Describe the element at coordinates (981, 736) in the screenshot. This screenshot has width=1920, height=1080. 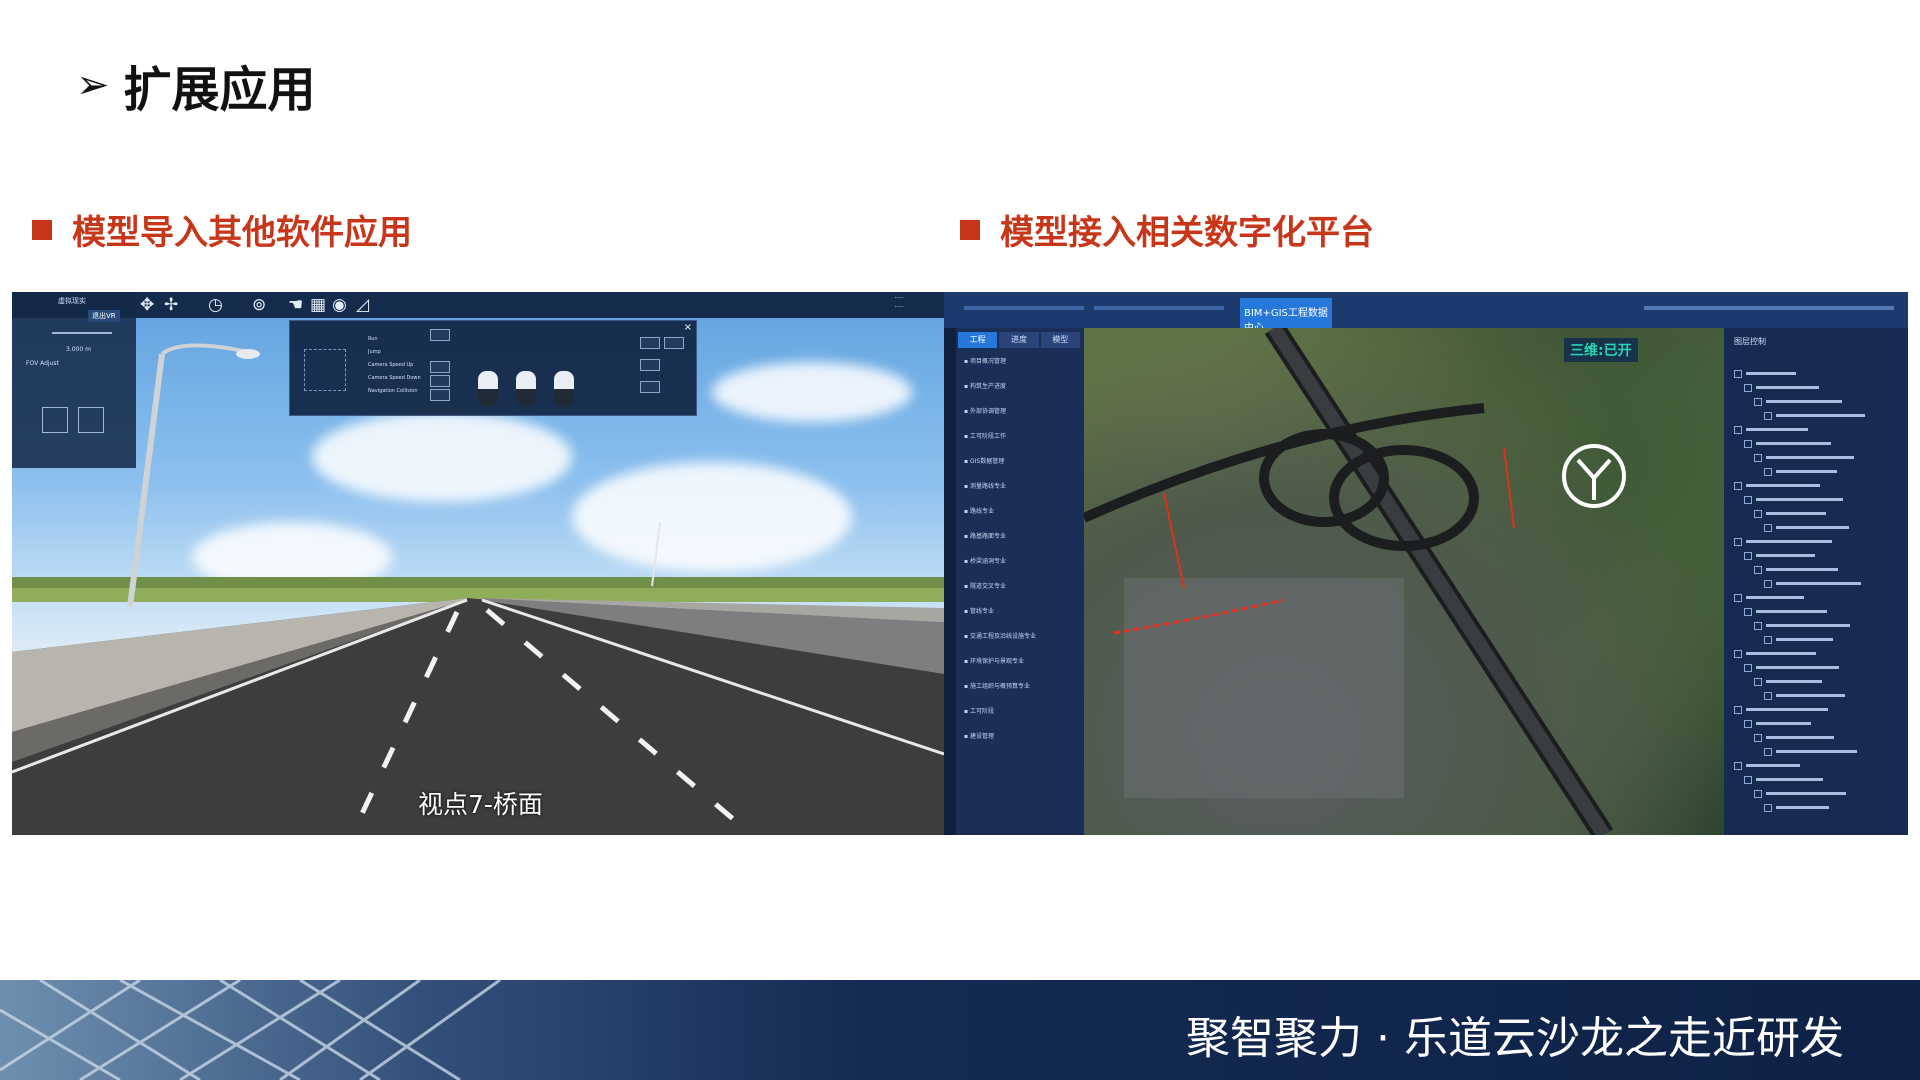
I see `menu-item-label: 建设管理` at that location.